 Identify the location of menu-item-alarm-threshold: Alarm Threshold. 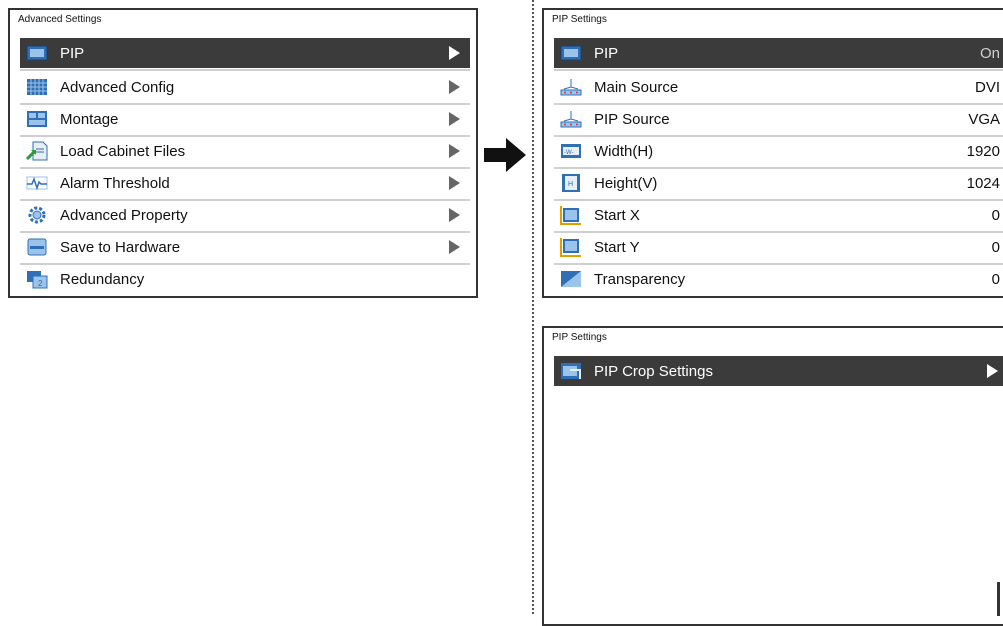
(245, 183).